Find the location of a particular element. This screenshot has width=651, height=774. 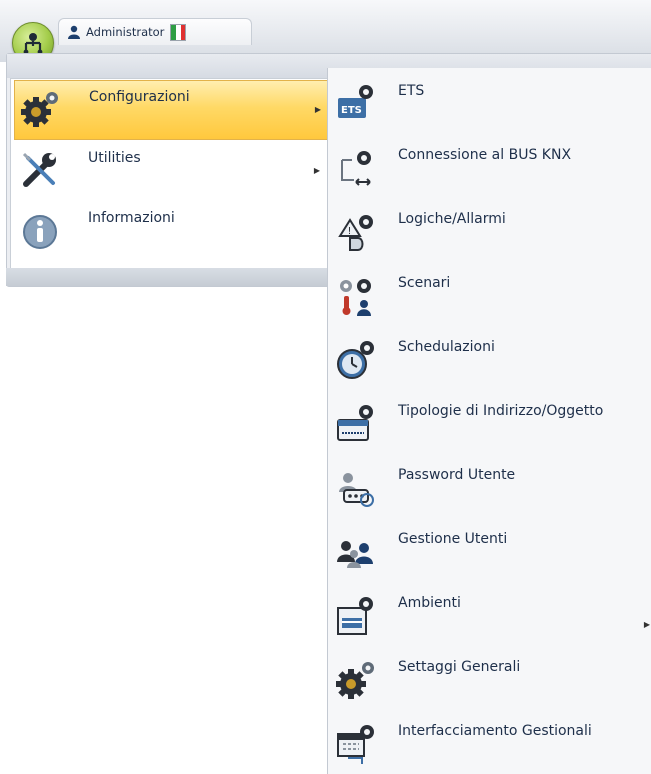

user-tab: Administrator is located at coordinates (155, 31).